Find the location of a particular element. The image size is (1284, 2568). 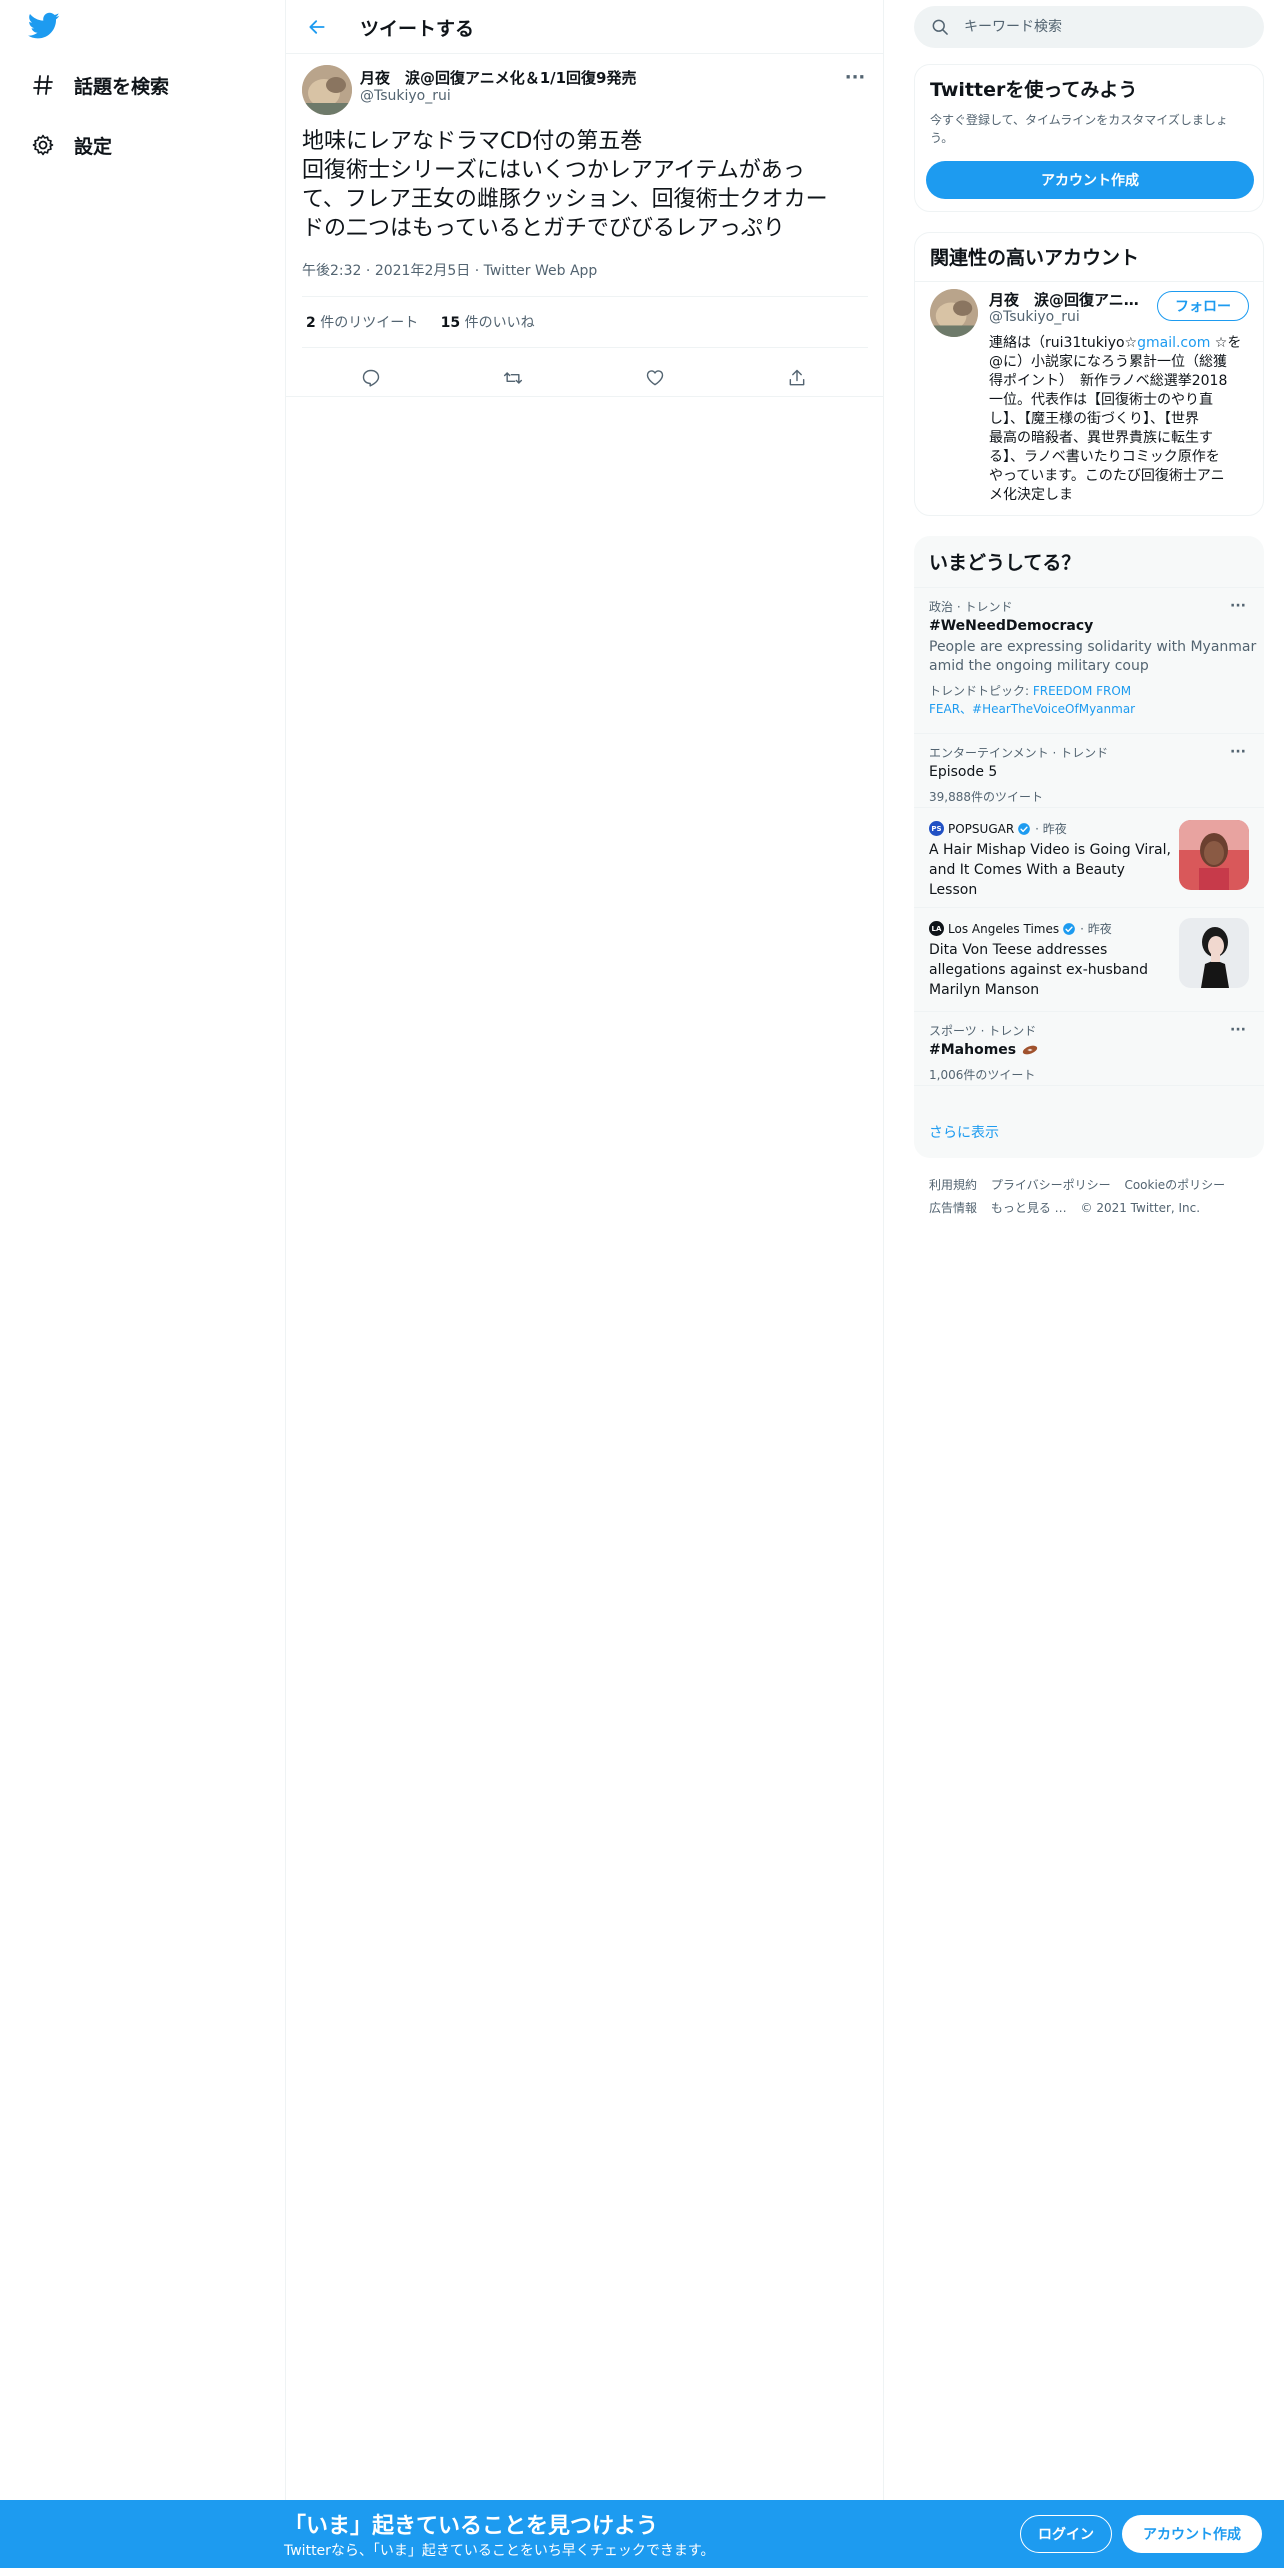

trend-name: #Mahomes is located at coordinates (984, 1050).